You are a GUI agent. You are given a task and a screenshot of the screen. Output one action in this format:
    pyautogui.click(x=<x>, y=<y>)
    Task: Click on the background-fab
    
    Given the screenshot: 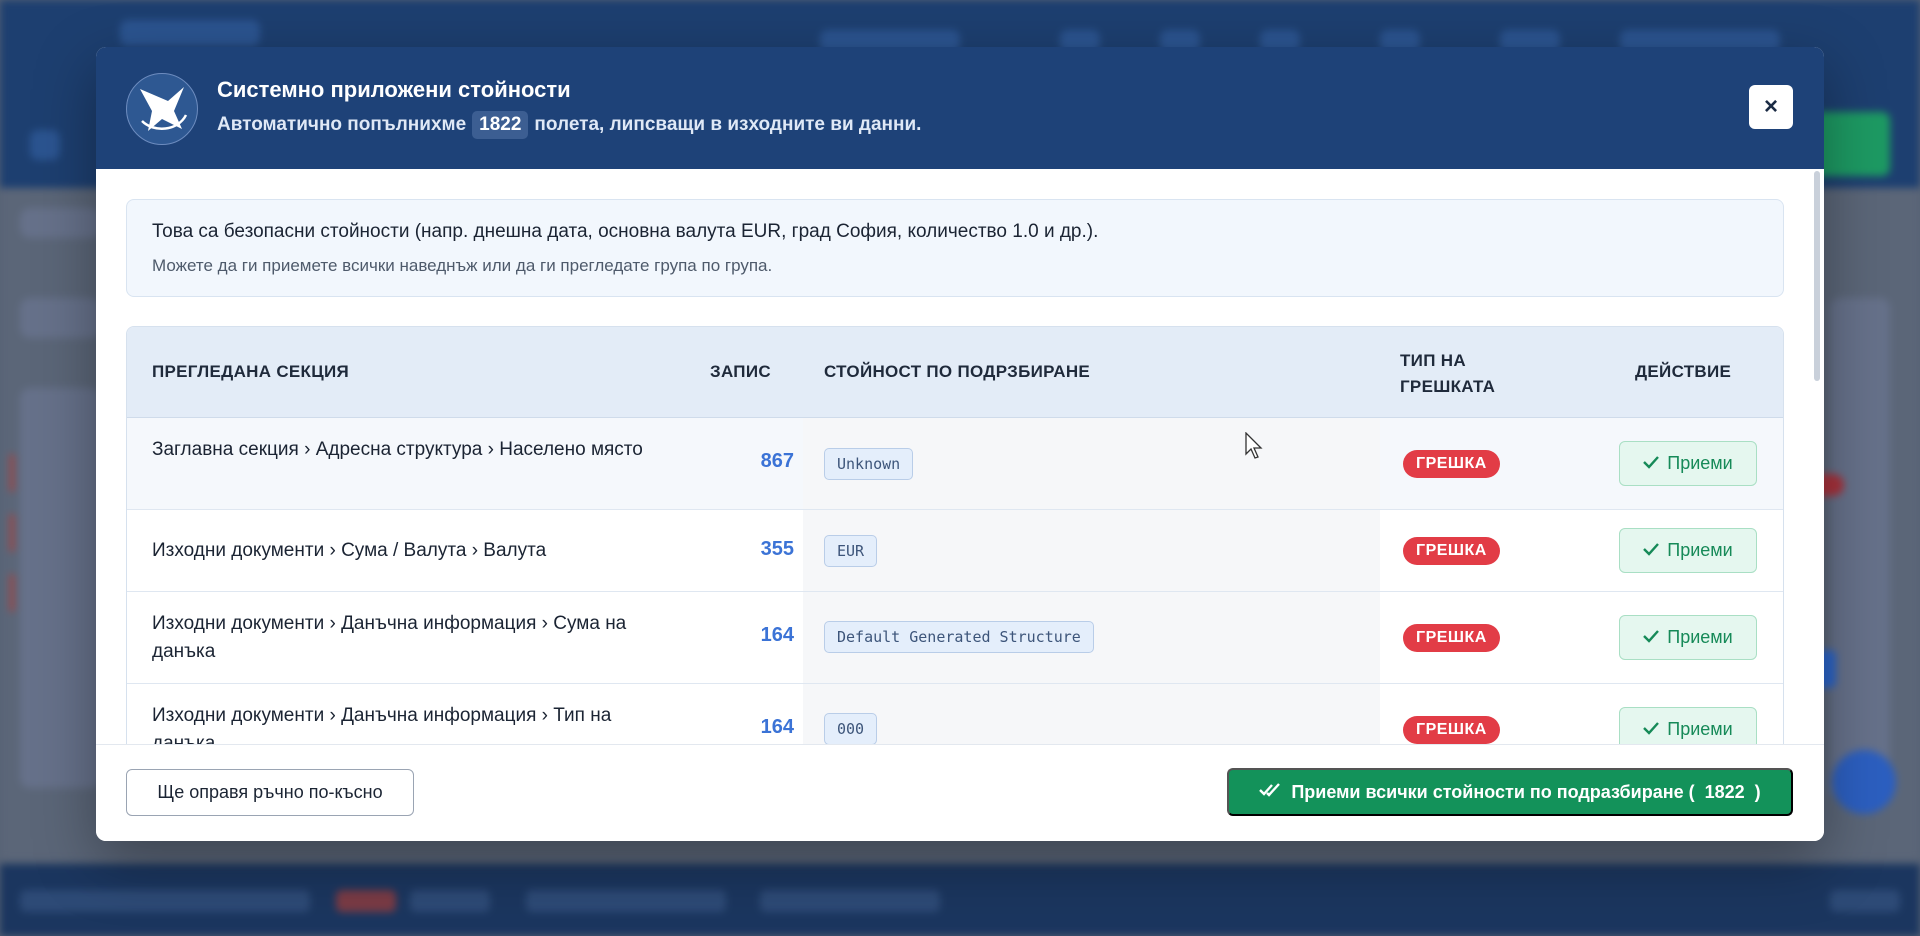 What is the action you would take?
    pyautogui.click(x=1864, y=782)
    